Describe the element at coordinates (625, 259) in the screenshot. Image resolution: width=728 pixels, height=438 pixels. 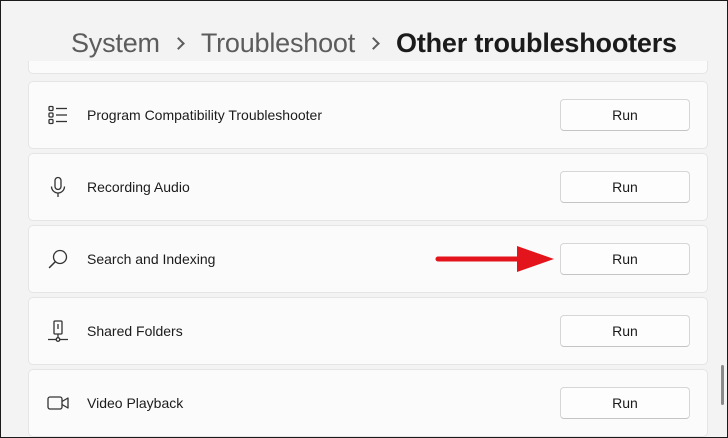
I see `run-button-search-indexing: Run` at that location.